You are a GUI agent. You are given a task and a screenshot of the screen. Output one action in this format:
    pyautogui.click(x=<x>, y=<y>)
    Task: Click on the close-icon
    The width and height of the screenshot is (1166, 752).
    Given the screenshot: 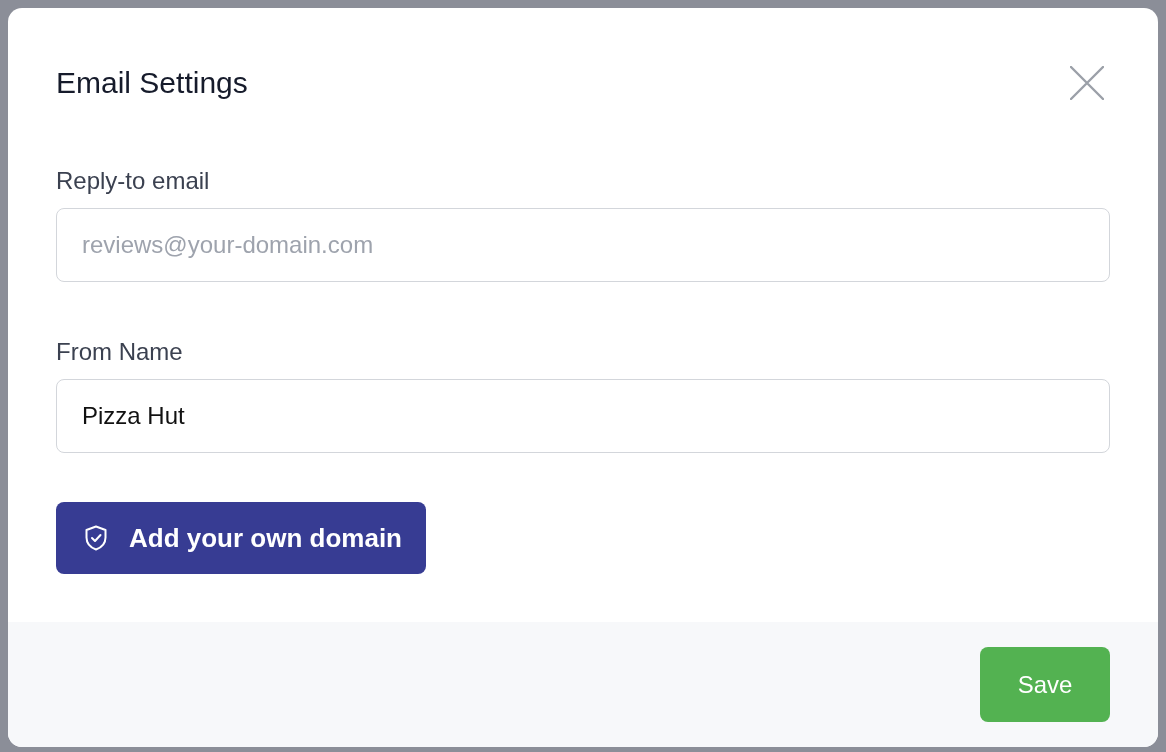 What is the action you would take?
    pyautogui.click(x=1087, y=83)
    